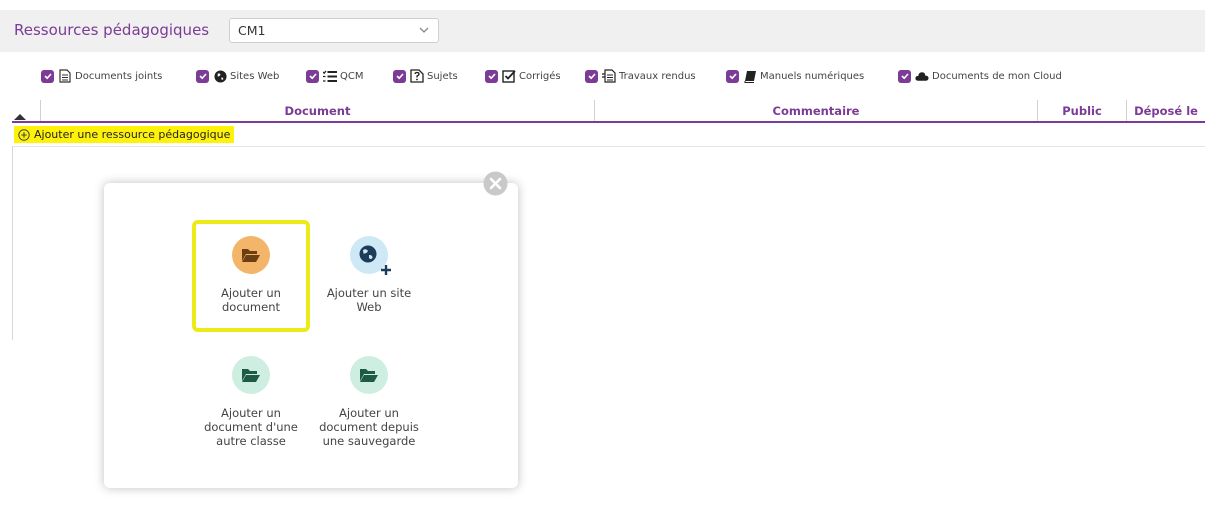 The height and width of the screenshot is (507, 1205). Describe the element at coordinates (1081, 110) in the screenshot. I see `column-public: Public` at that location.